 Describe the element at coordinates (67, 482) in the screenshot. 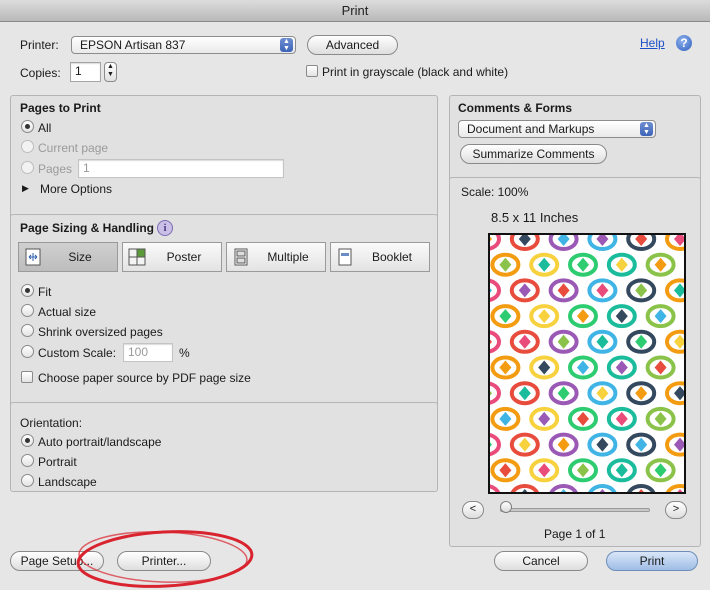

I see `landscape-label: Landscape` at that location.